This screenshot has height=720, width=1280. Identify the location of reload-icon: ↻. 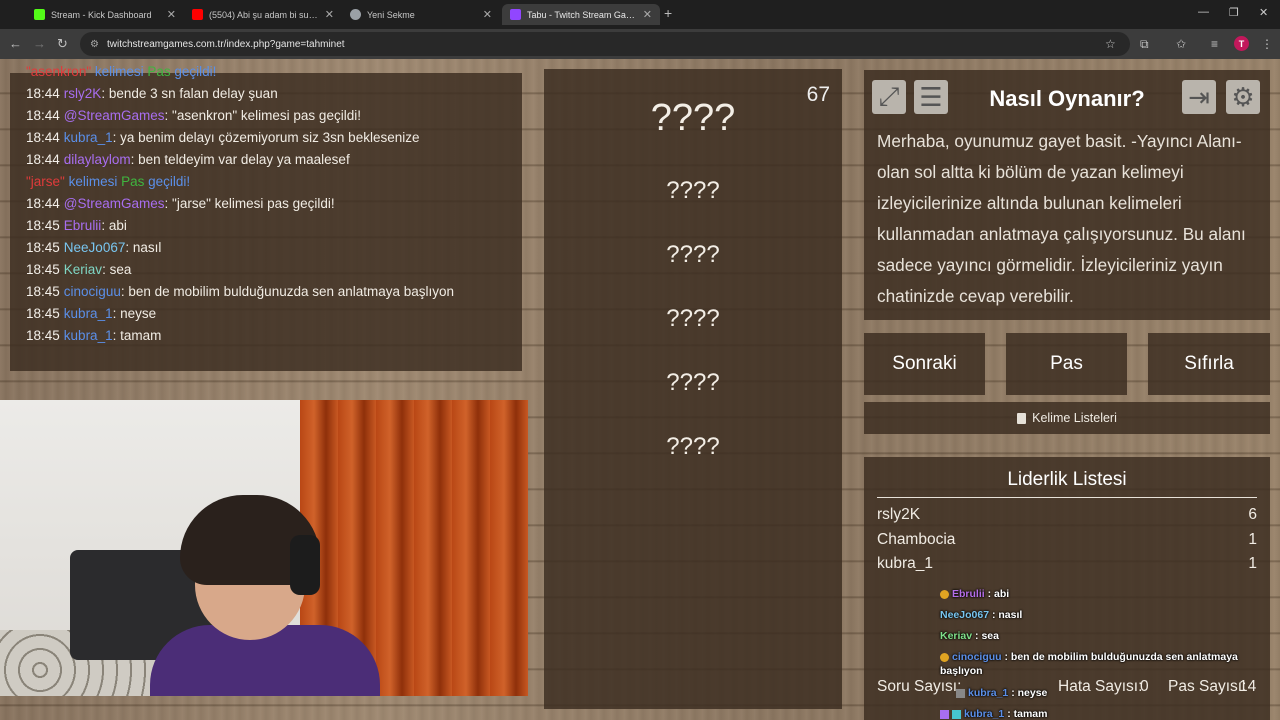
(62, 44).